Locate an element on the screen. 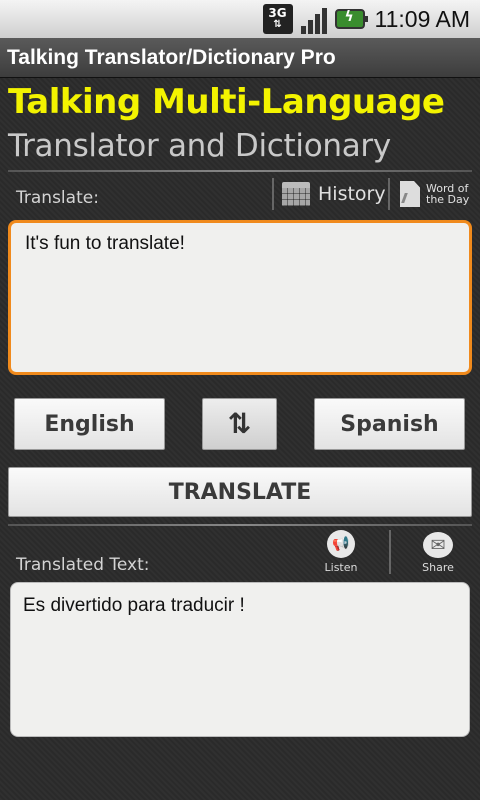 The width and height of the screenshot is (480, 800). battery-charging-icon: ϟ is located at coordinates (351, 19).